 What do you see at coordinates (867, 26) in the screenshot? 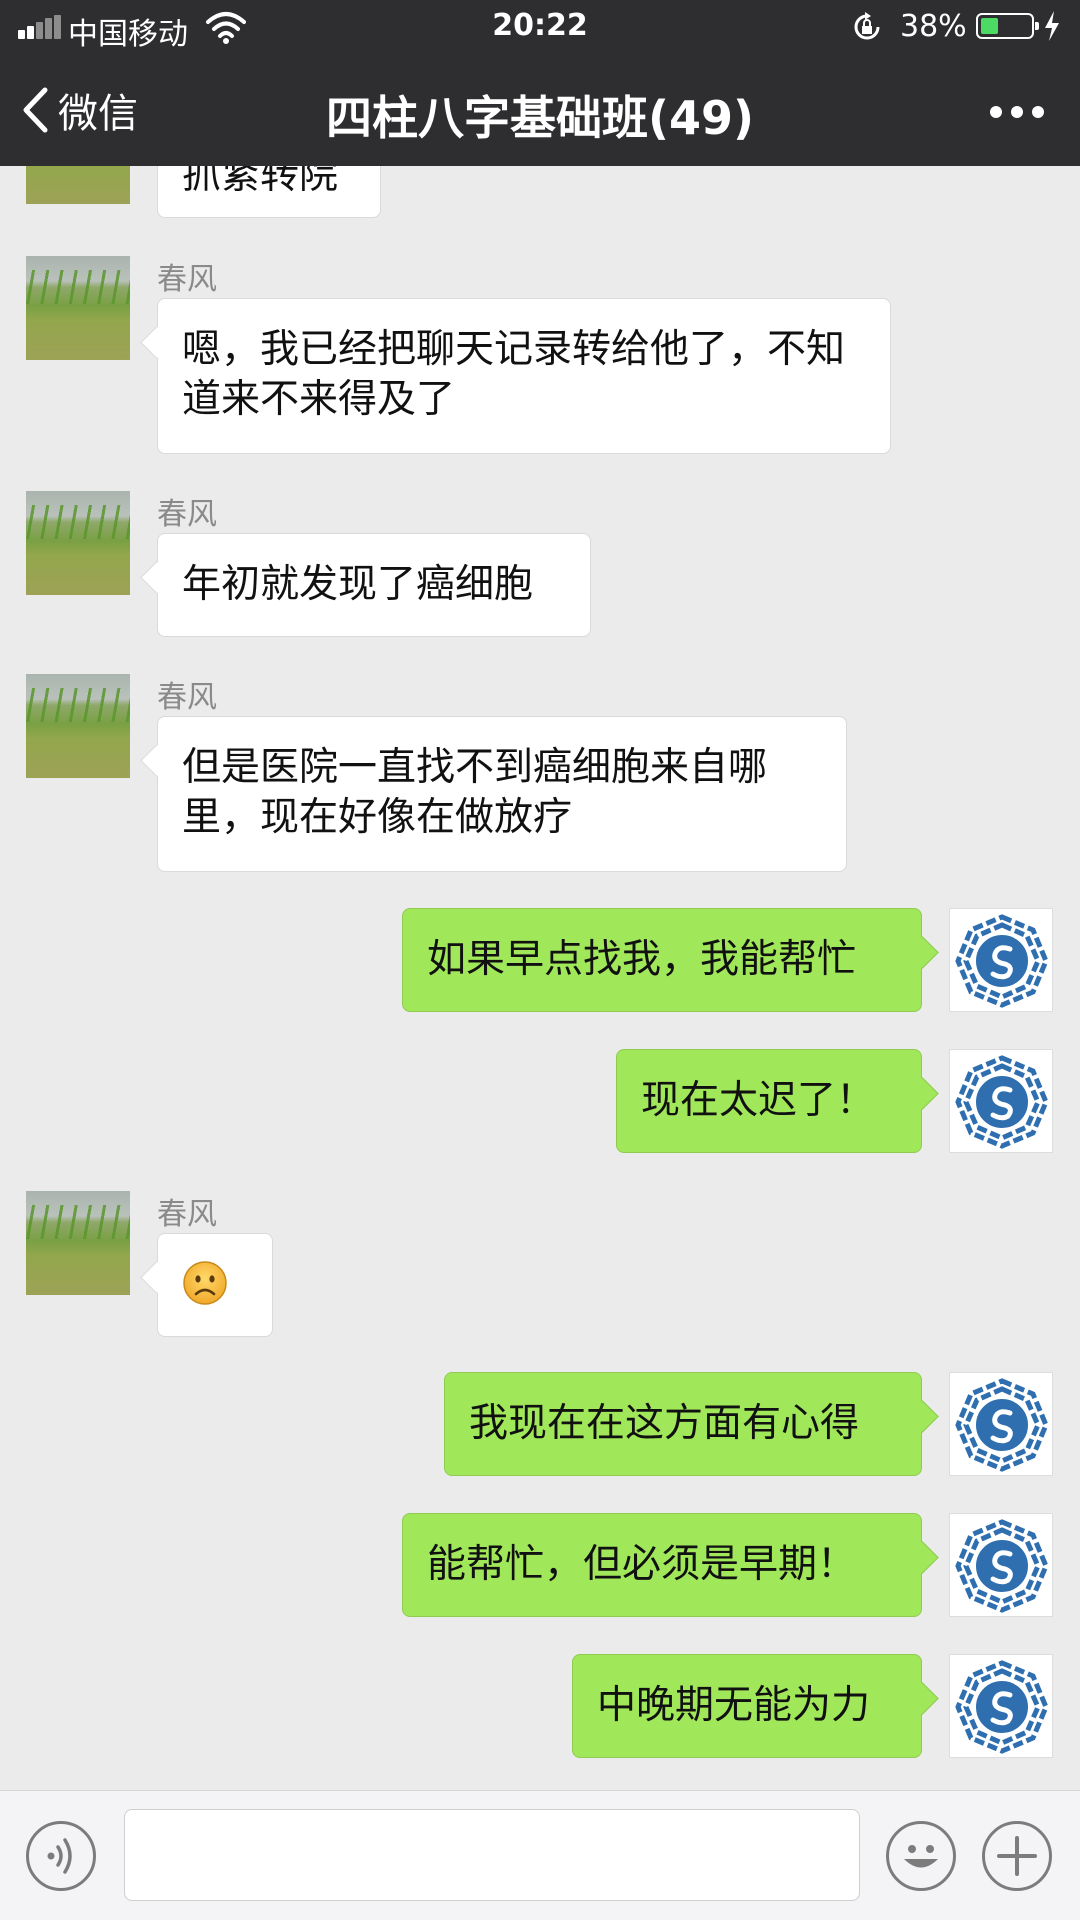
I see `rotation-lock-icon` at bounding box center [867, 26].